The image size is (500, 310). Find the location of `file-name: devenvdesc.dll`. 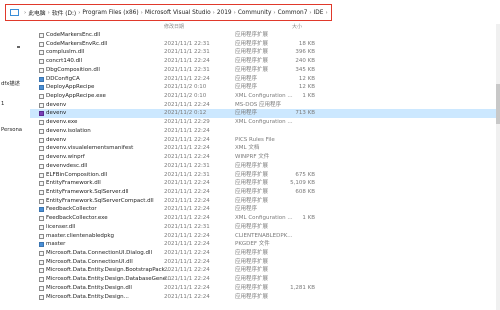

file-name: devenvdesc.dll is located at coordinates (67, 165).